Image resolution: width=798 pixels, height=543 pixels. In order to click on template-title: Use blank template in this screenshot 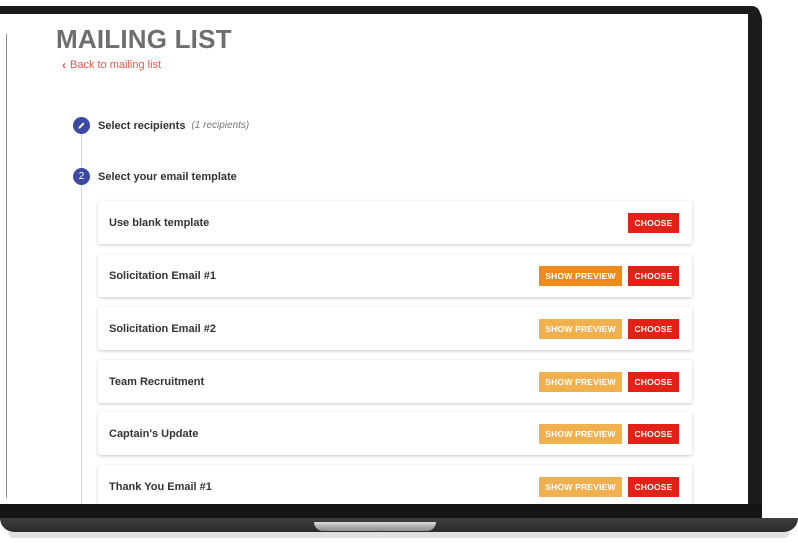, I will do `click(159, 222)`.